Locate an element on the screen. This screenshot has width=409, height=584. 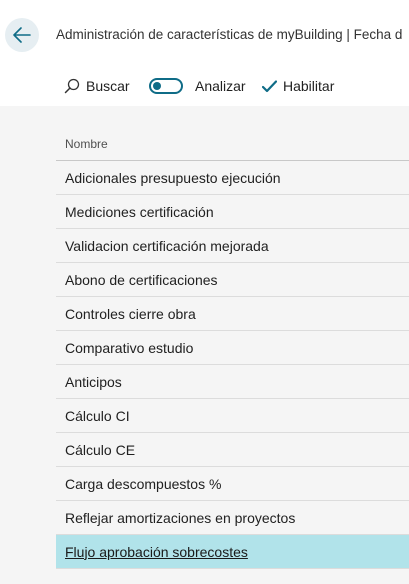
list-item: Carga descompuestos % is located at coordinates (232, 484).